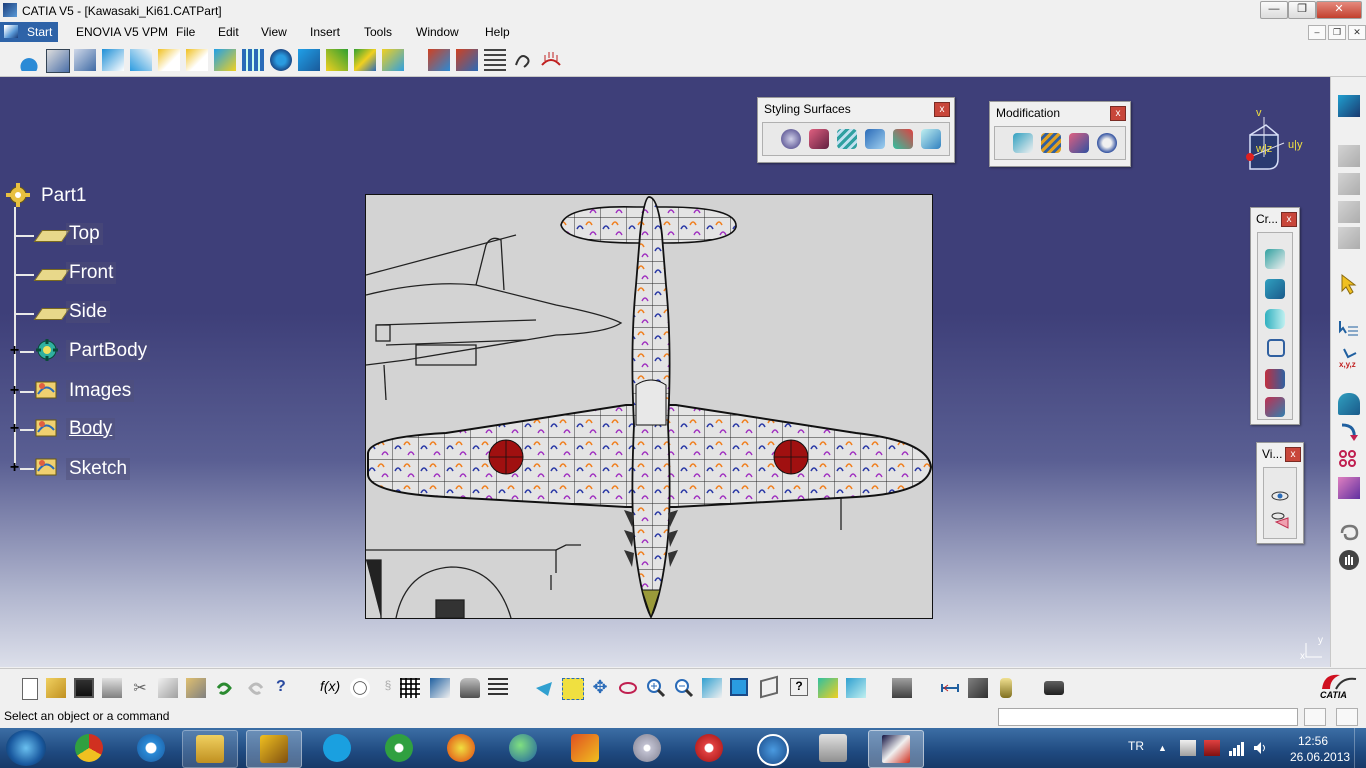  Describe the element at coordinates (1267, 147) in the screenshot. I see `compass-widget: v u|y w|z` at that location.